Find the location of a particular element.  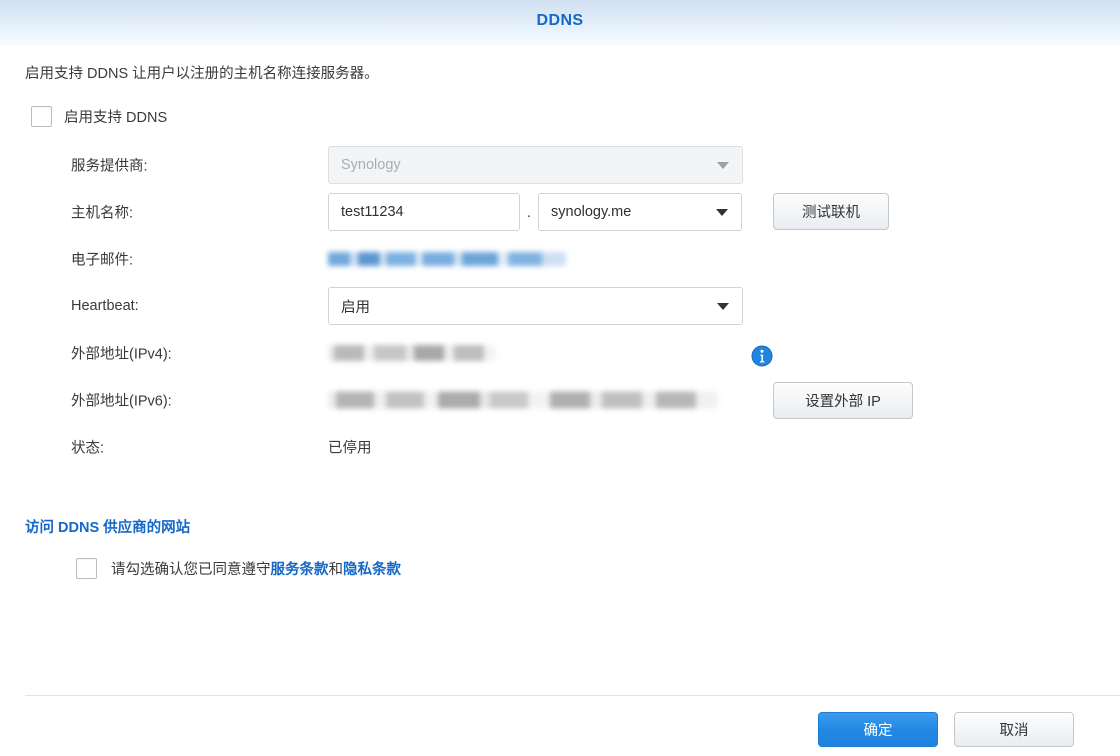

field-row-ipv6: 外部地址(IPv6): is located at coordinates (560, 400).